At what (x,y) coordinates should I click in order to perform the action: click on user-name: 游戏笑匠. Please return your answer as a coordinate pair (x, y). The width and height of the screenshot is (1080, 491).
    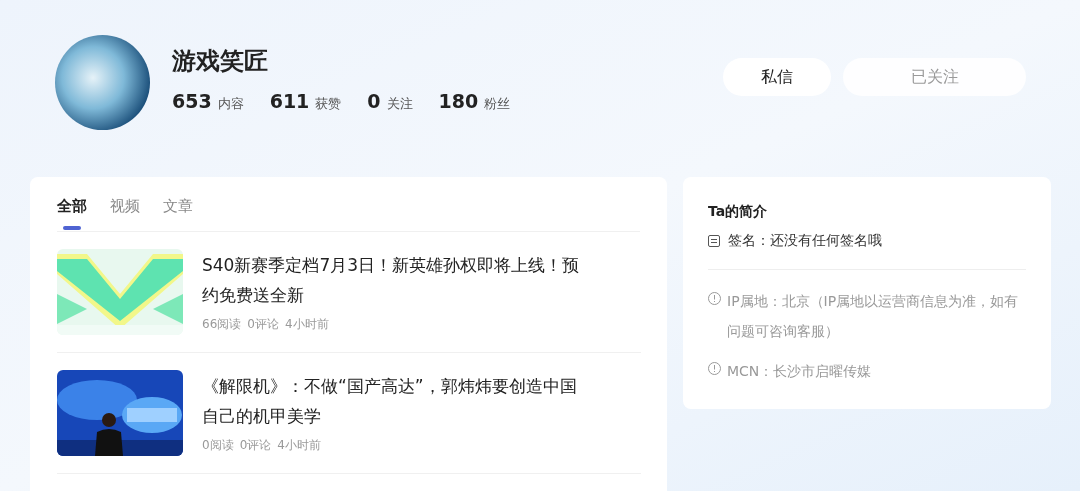
    Looking at the image, I should click on (220, 61).